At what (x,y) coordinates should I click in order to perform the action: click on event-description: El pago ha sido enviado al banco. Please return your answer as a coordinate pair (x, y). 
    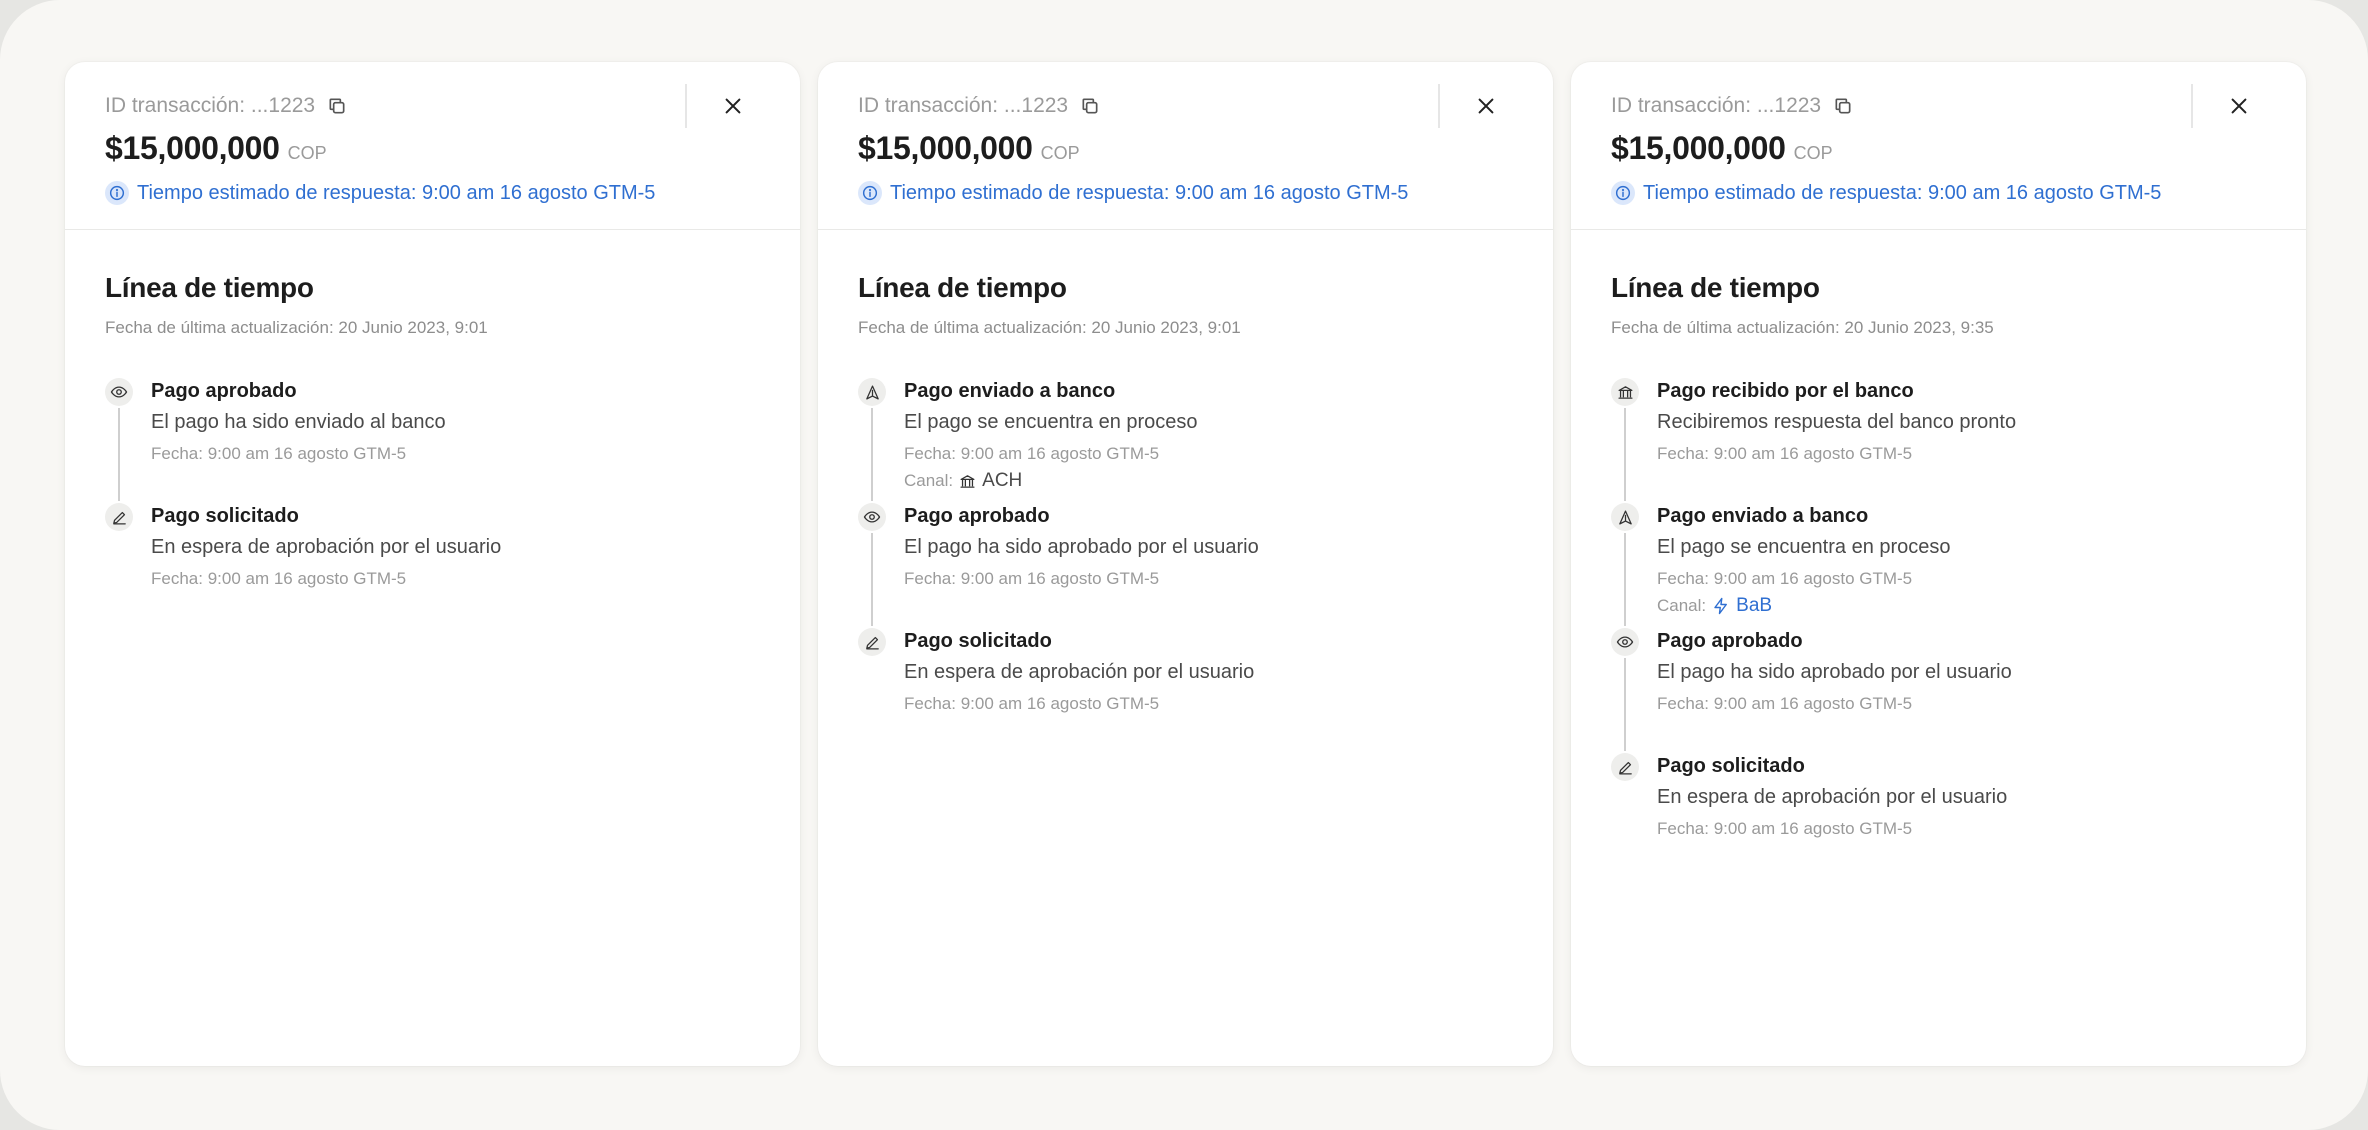
    Looking at the image, I should click on (298, 422).